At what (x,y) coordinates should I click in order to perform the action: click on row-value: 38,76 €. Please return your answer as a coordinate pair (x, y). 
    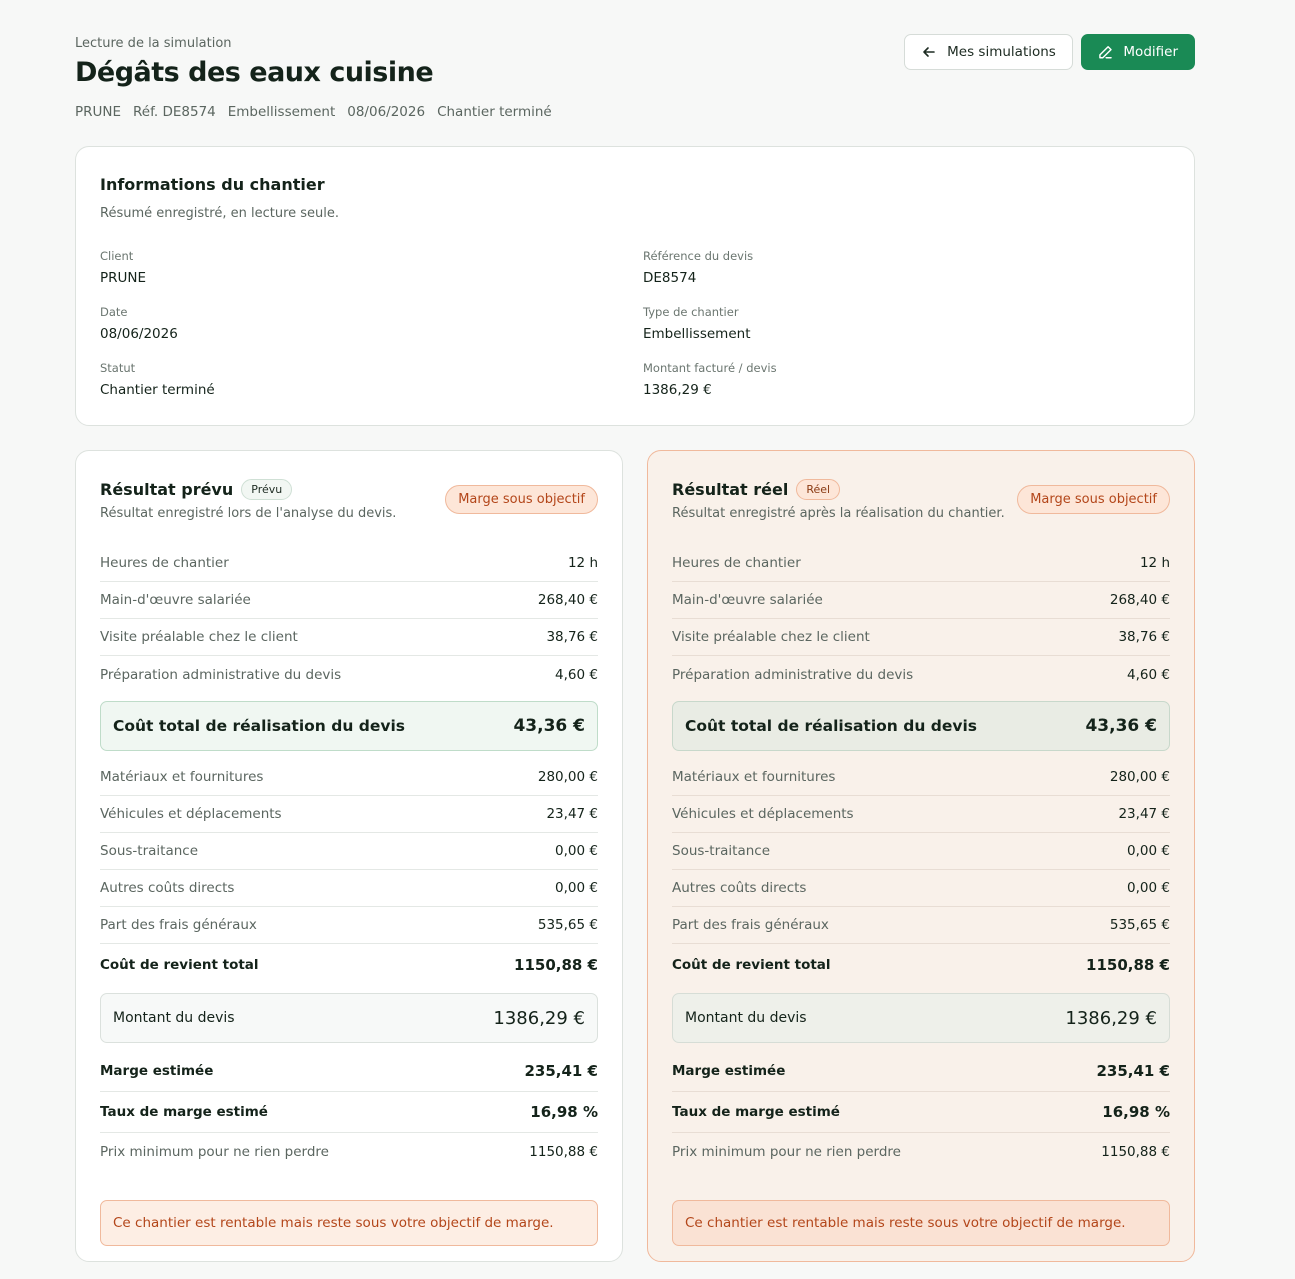
    Looking at the image, I should click on (1144, 637).